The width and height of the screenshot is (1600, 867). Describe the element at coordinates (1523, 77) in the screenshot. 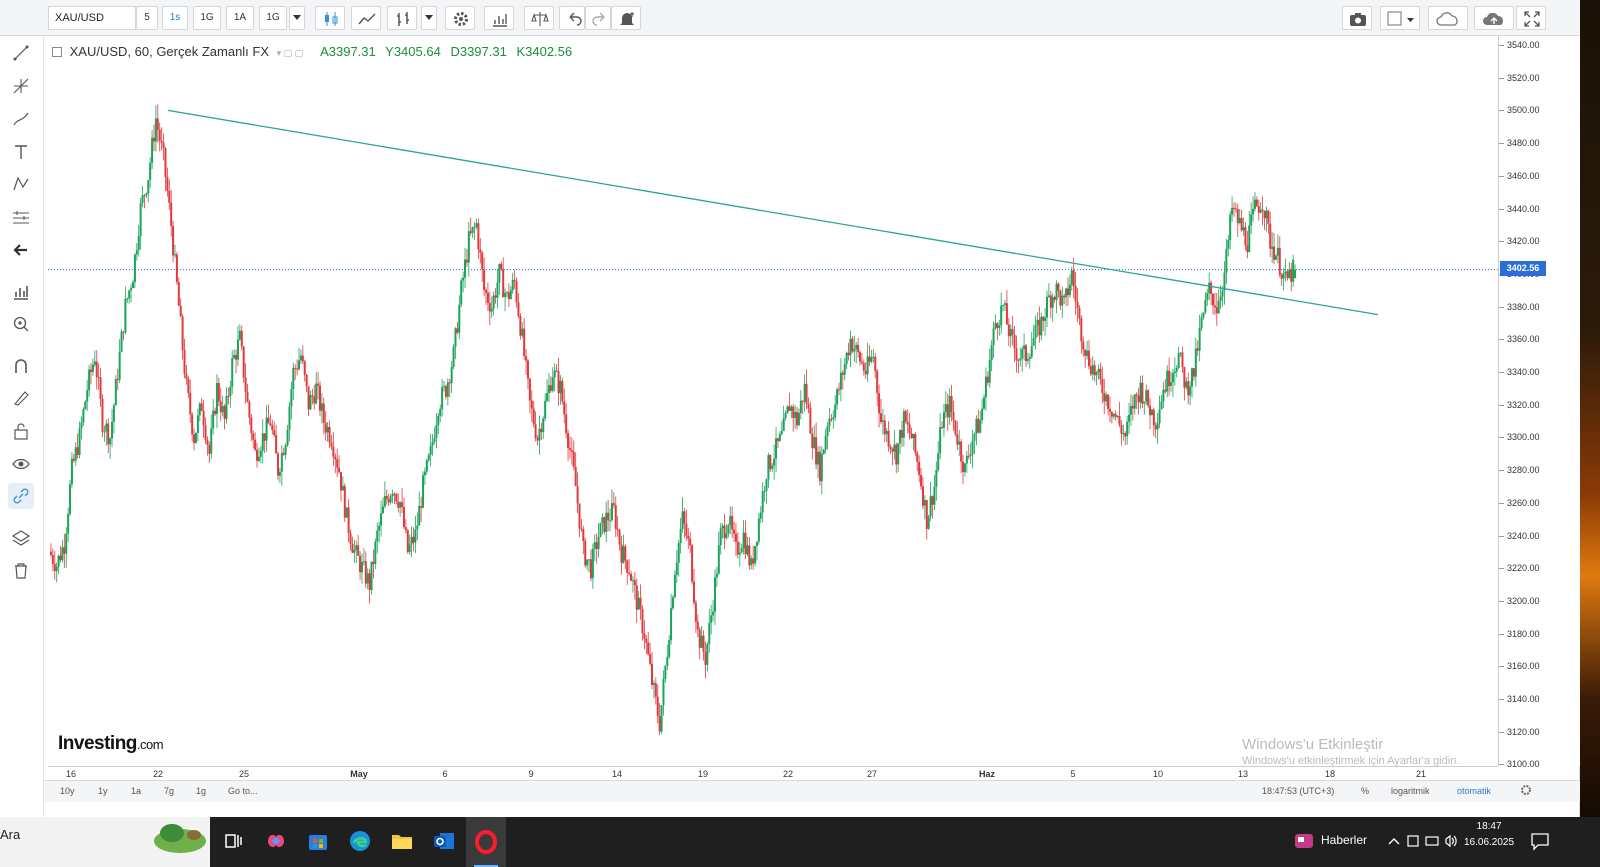

I see `price-tick-label: 3520.00` at that location.